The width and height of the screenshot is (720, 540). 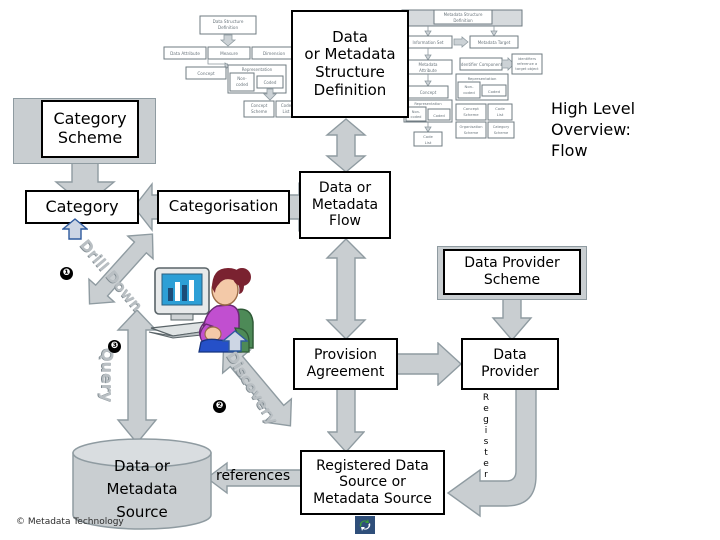 What do you see at coordinates (228, 21) in the screenshot?
I see `svg-text: Data Structure` at bounding box center [228, 21].